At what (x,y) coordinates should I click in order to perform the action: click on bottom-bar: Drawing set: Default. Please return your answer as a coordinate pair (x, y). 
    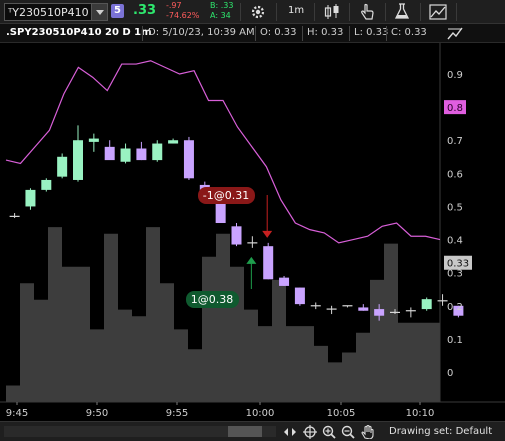
    Looking at the image, I should click on (252, 431).